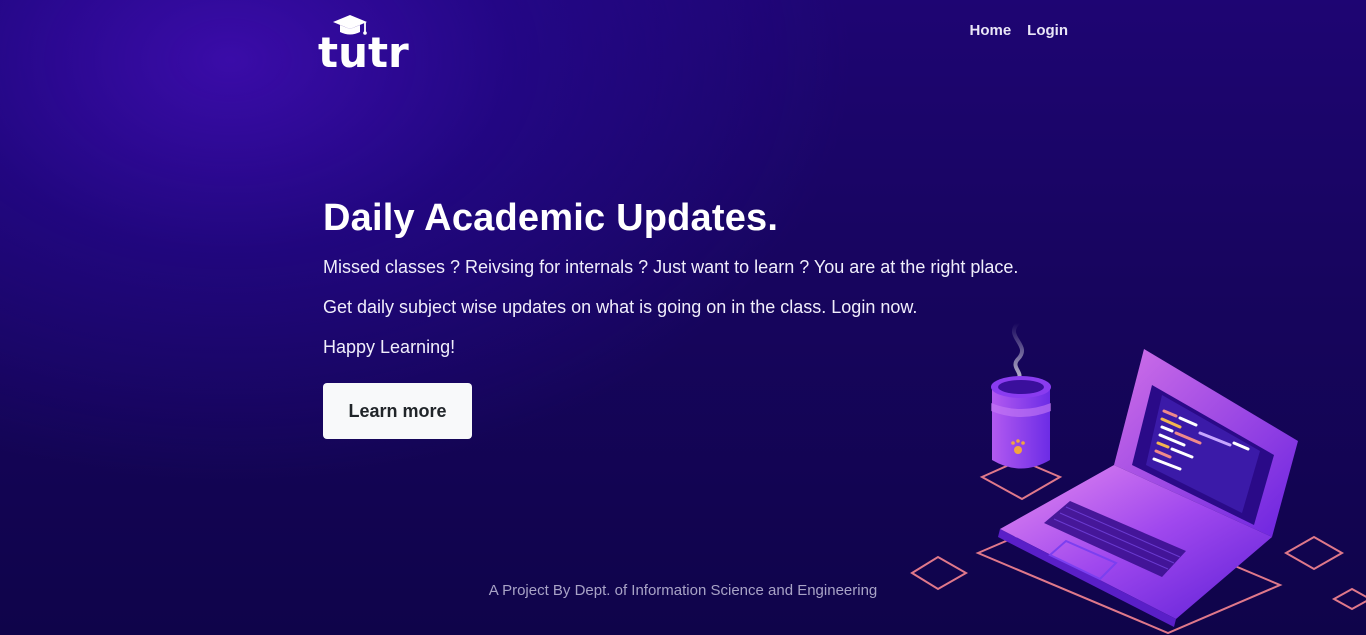 The width and height of the screenshot is (1366, 635). I want to click on brand-logo: tutr, so click(366, 44).